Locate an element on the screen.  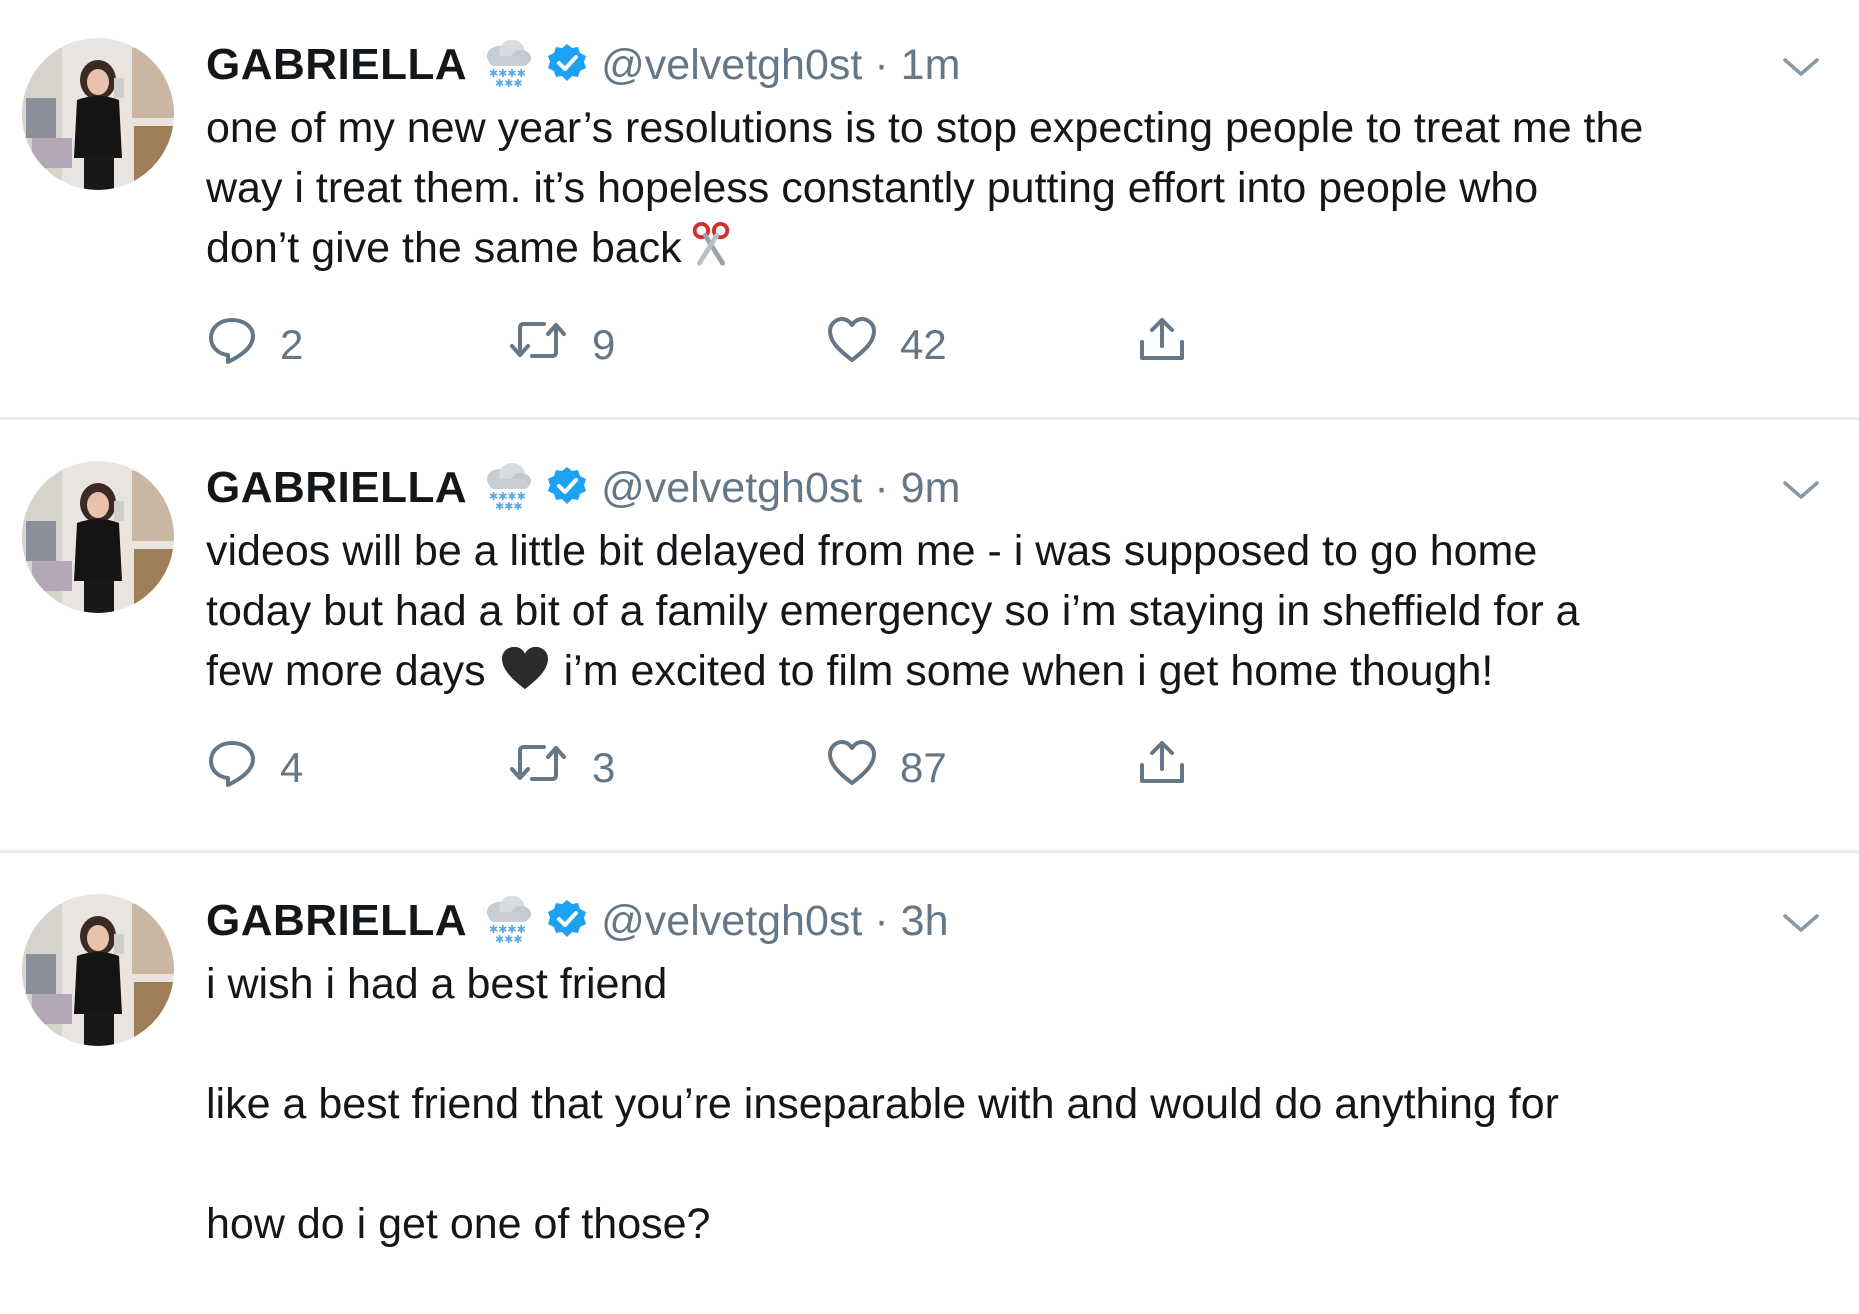
reply-count: 4 is located at coordinates (292, 767).